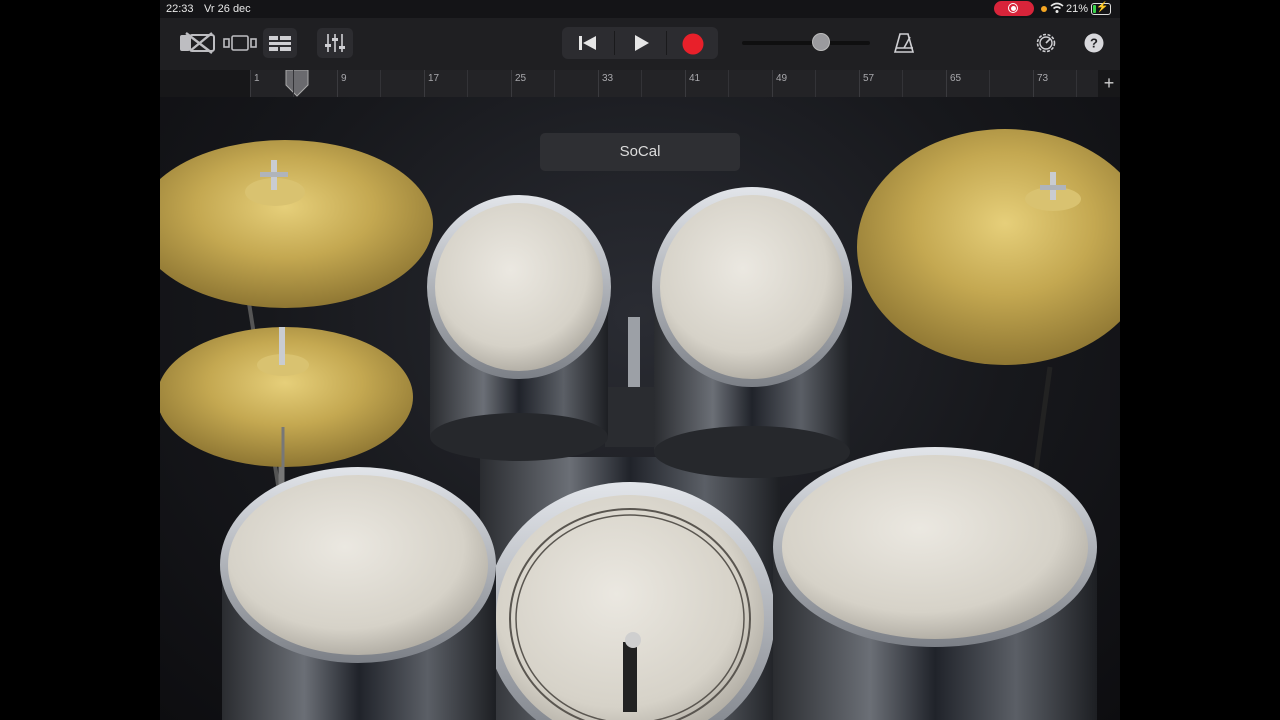  Describe the element at coordinates (197, 43) in the screenshot. I see `tracks-view-icon` at that location.